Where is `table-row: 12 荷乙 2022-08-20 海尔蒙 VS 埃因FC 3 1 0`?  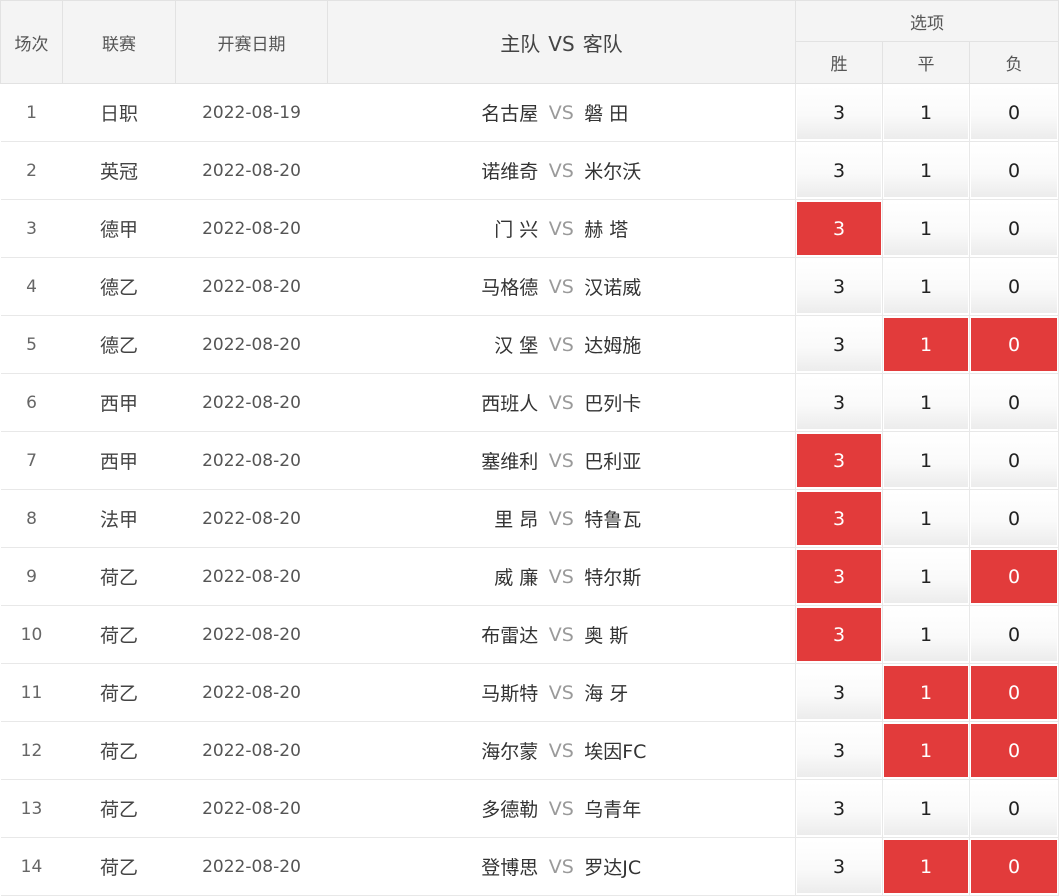
table-row: 12 荷乙 2022-08-20 海尔蒙 VS 埃因FC 3 1 0 is located at coordinates (530, 750).